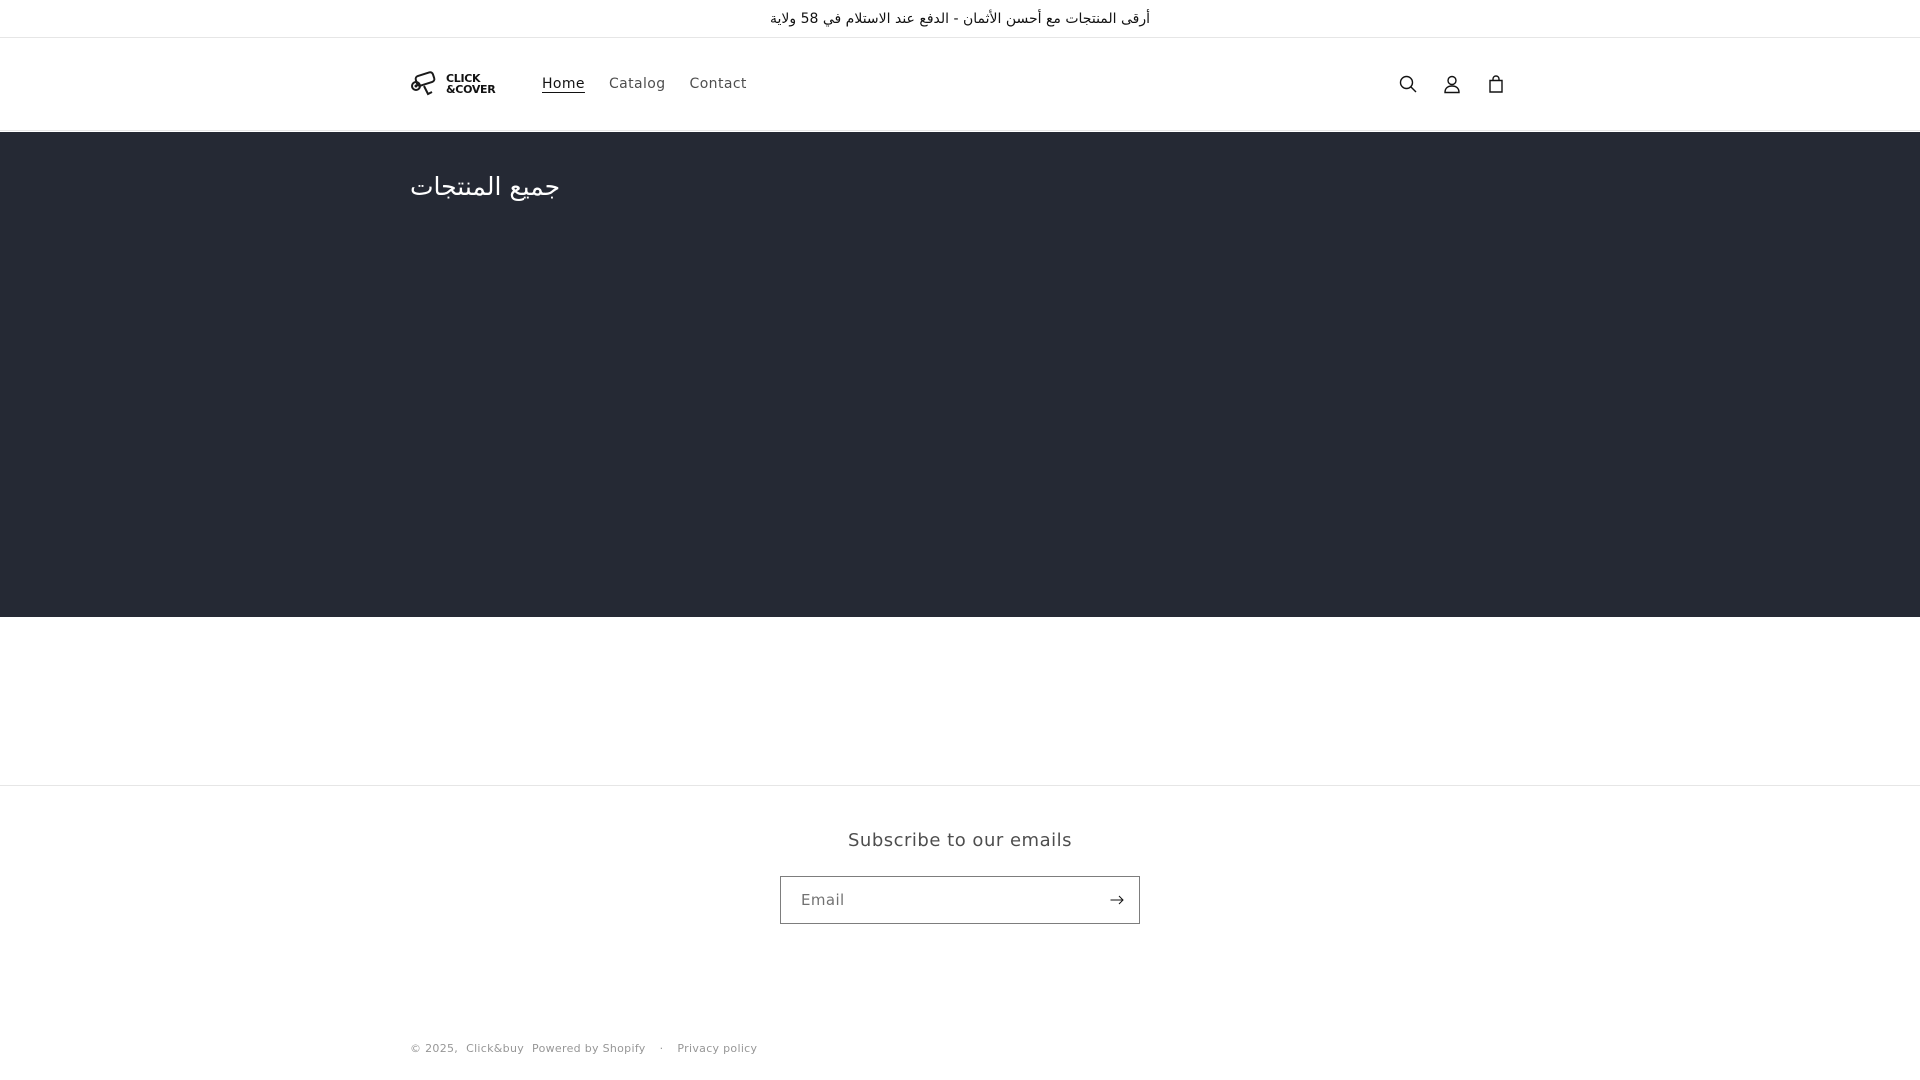 Image resolution: width=1920 pixels, height=1080 pixels. I want to click on email-input, so click(938, 900).